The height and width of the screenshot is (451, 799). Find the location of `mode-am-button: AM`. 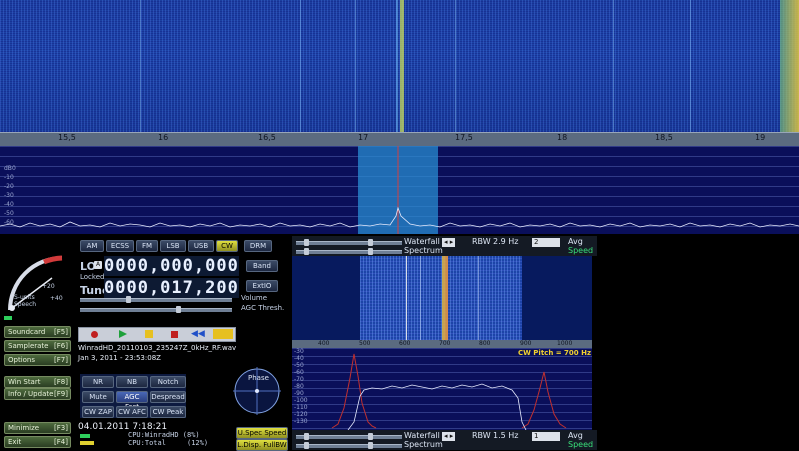

mode-am-button: AM is located at coordinates (92, 246).